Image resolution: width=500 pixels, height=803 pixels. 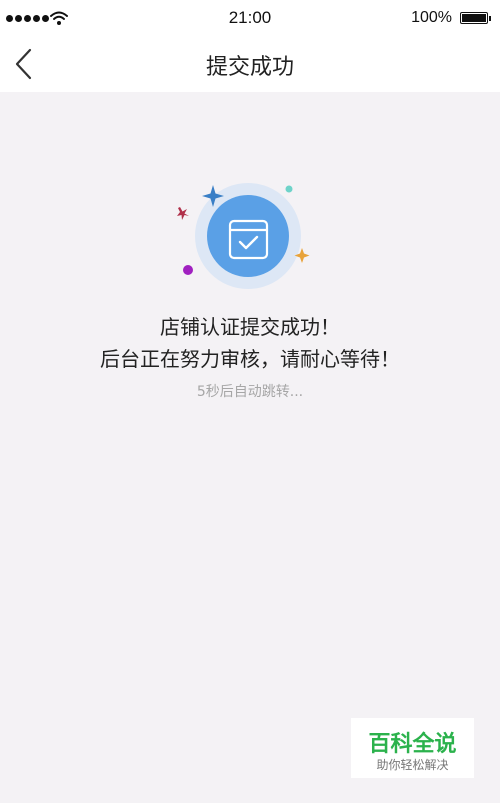 I want to click on nav-bar: 提交成功, so click(x=250, y=64).